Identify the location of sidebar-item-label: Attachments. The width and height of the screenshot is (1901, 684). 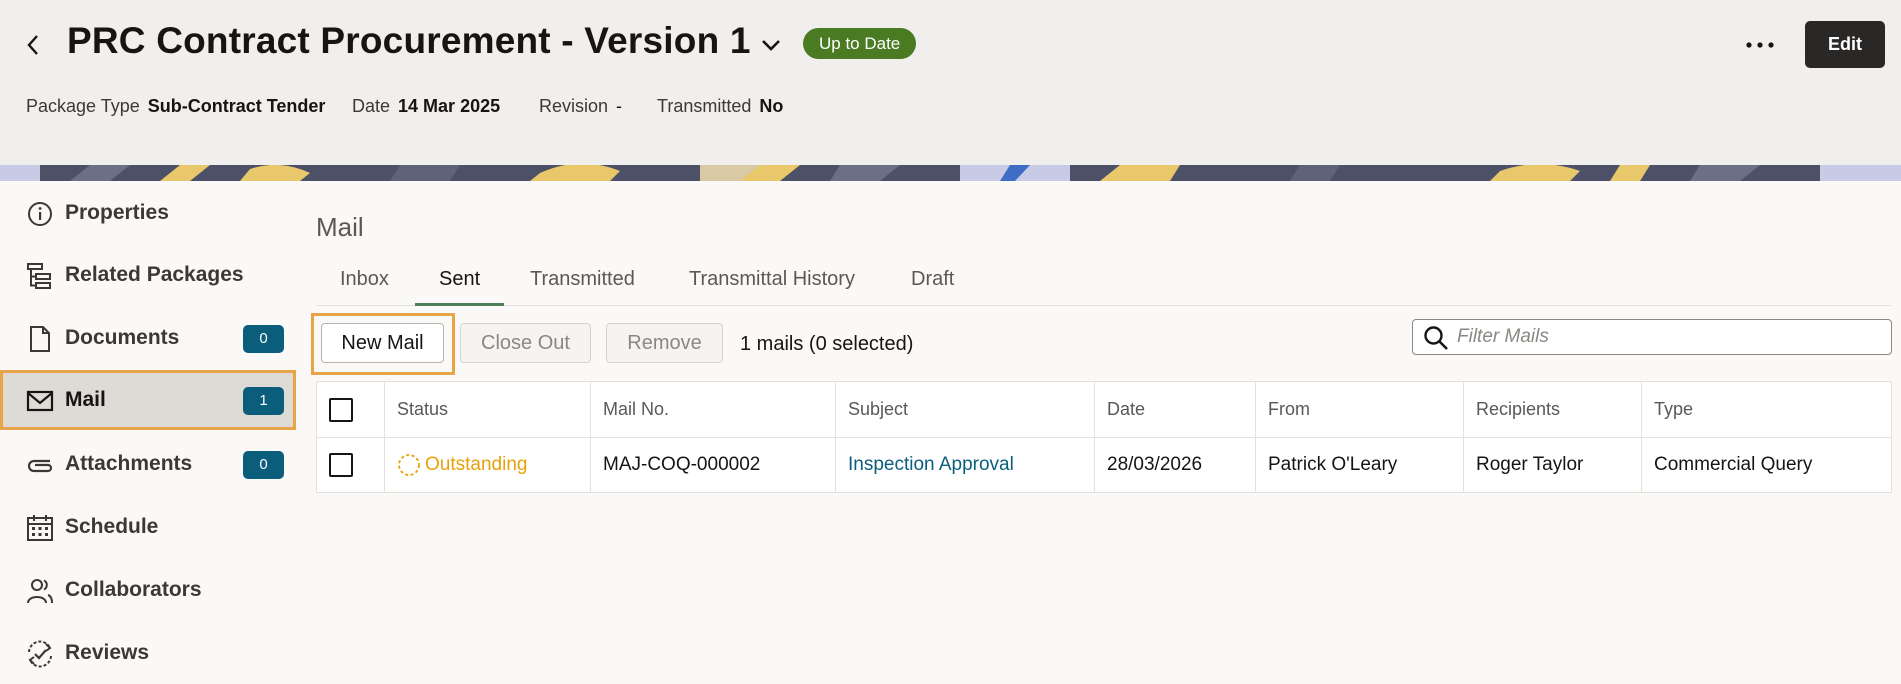
(129, 463).